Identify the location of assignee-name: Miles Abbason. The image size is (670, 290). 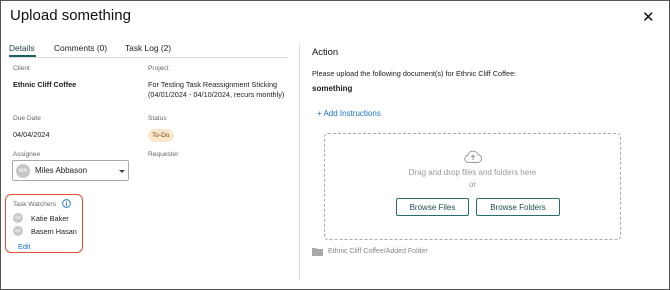
(61, 170).